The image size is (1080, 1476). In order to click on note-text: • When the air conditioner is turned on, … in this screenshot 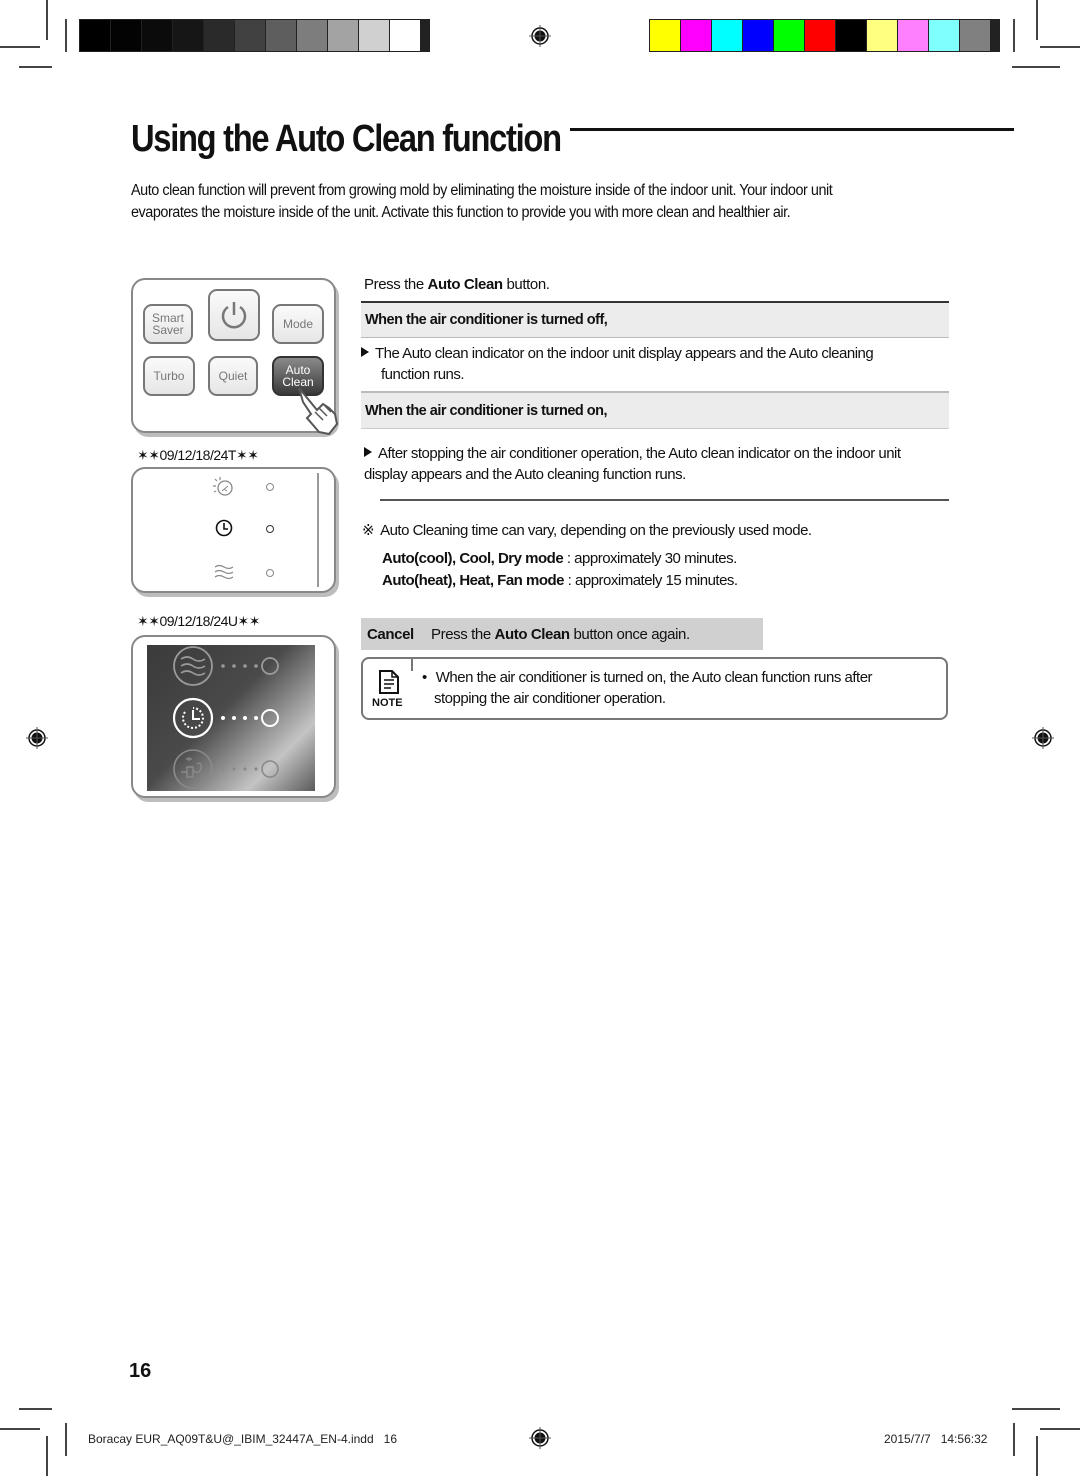, I will do `click(647, 688)`.